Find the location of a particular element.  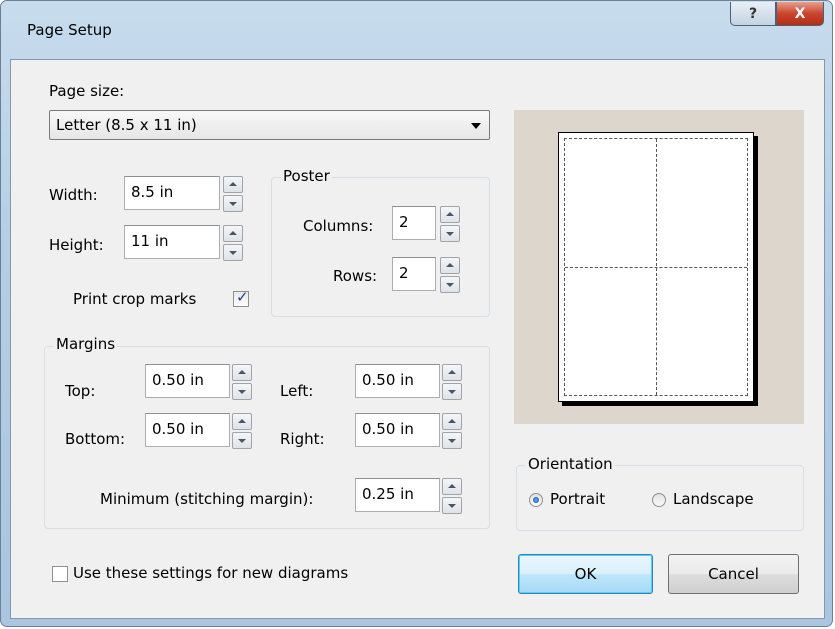

right-margin-value: 0.50 in is located at coordinates (388, 429).